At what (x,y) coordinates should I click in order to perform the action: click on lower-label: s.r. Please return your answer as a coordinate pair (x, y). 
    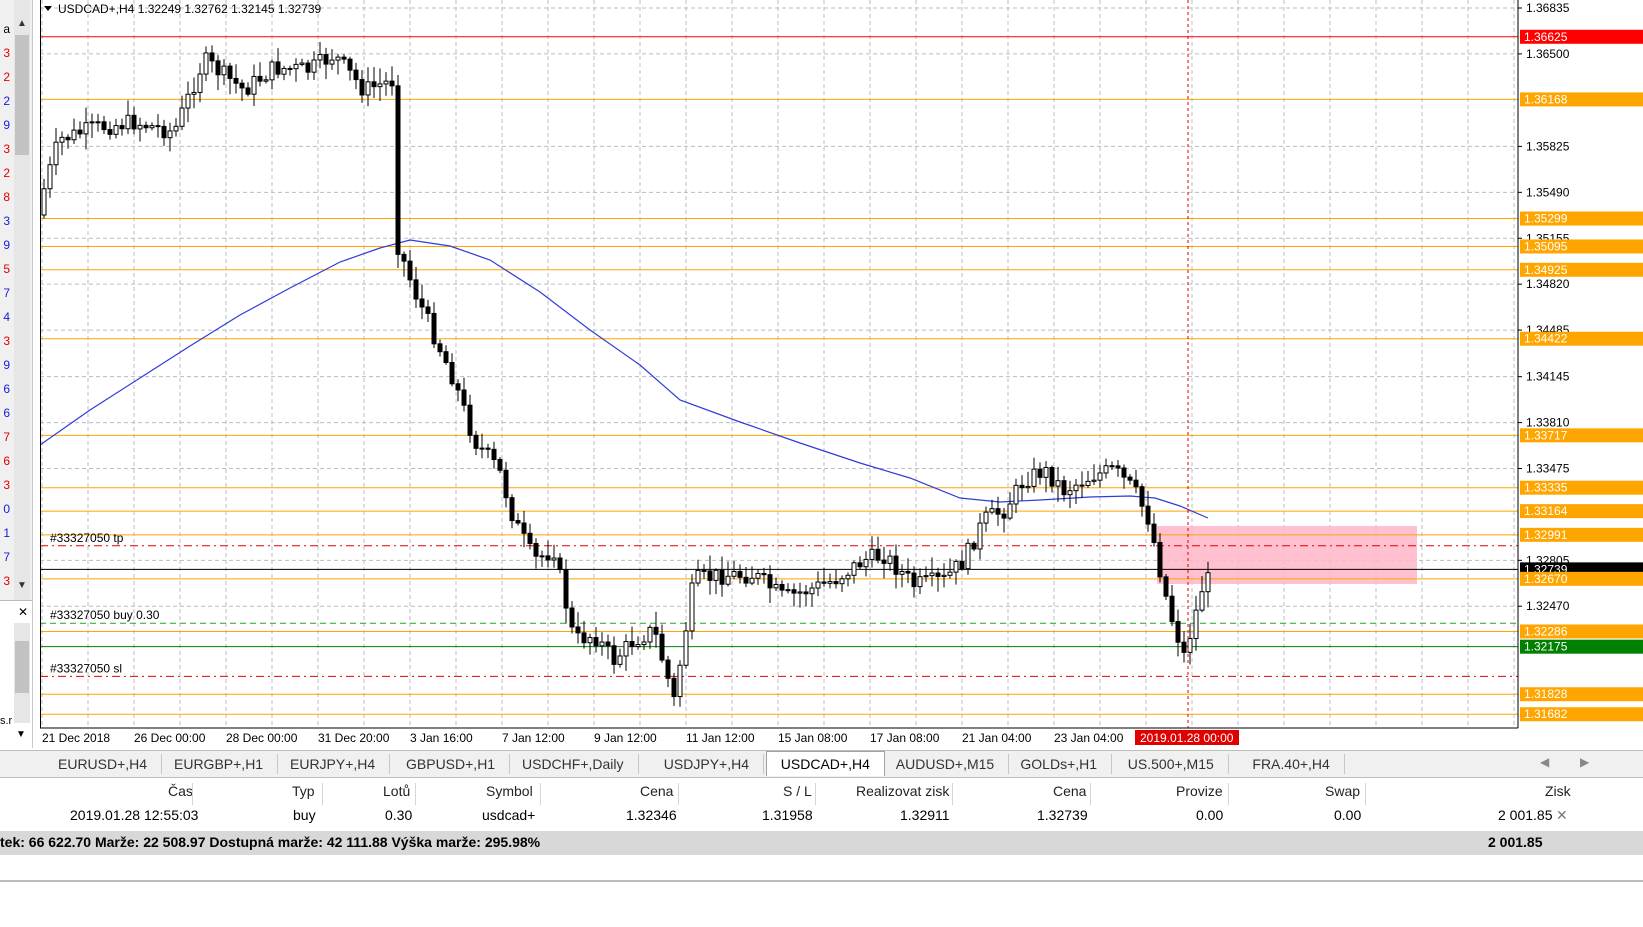
    Looking at the image, I should click on (6, 721).